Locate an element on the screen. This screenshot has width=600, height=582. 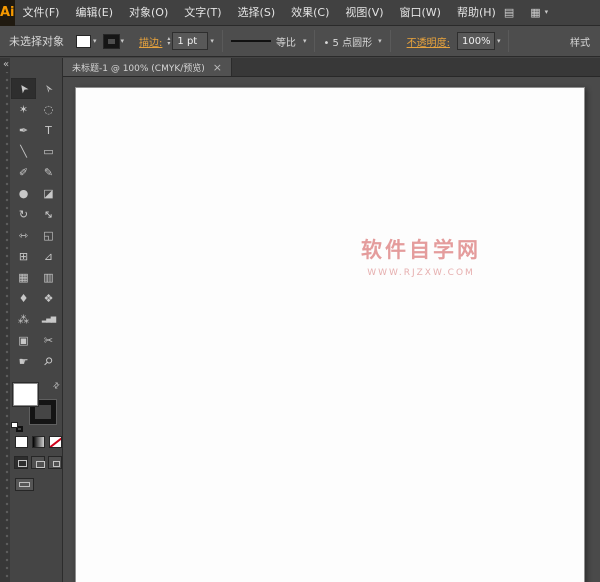
magic-wand-tool: ✶ is located at coordinates (23, 109).